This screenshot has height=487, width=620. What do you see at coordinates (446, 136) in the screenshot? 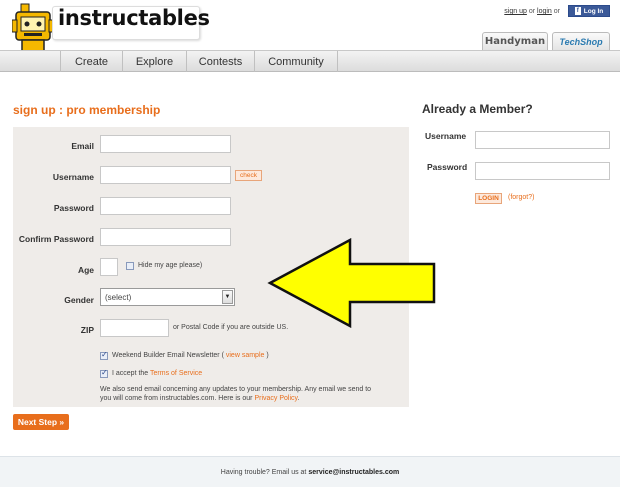
I see `member-username-label: Username` at bounding box center [446, 136].